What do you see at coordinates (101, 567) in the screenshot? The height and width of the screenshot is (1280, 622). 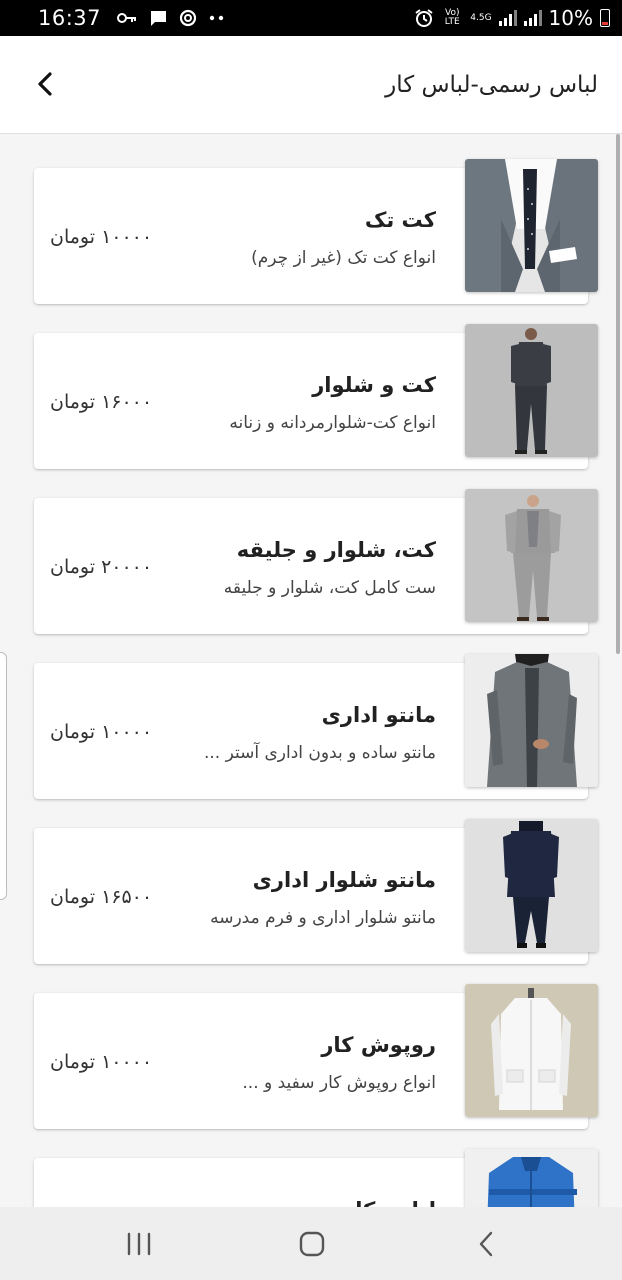 I see `product-price: ۲۰۰۰۰ تومان` at bounding box center [101, 567].